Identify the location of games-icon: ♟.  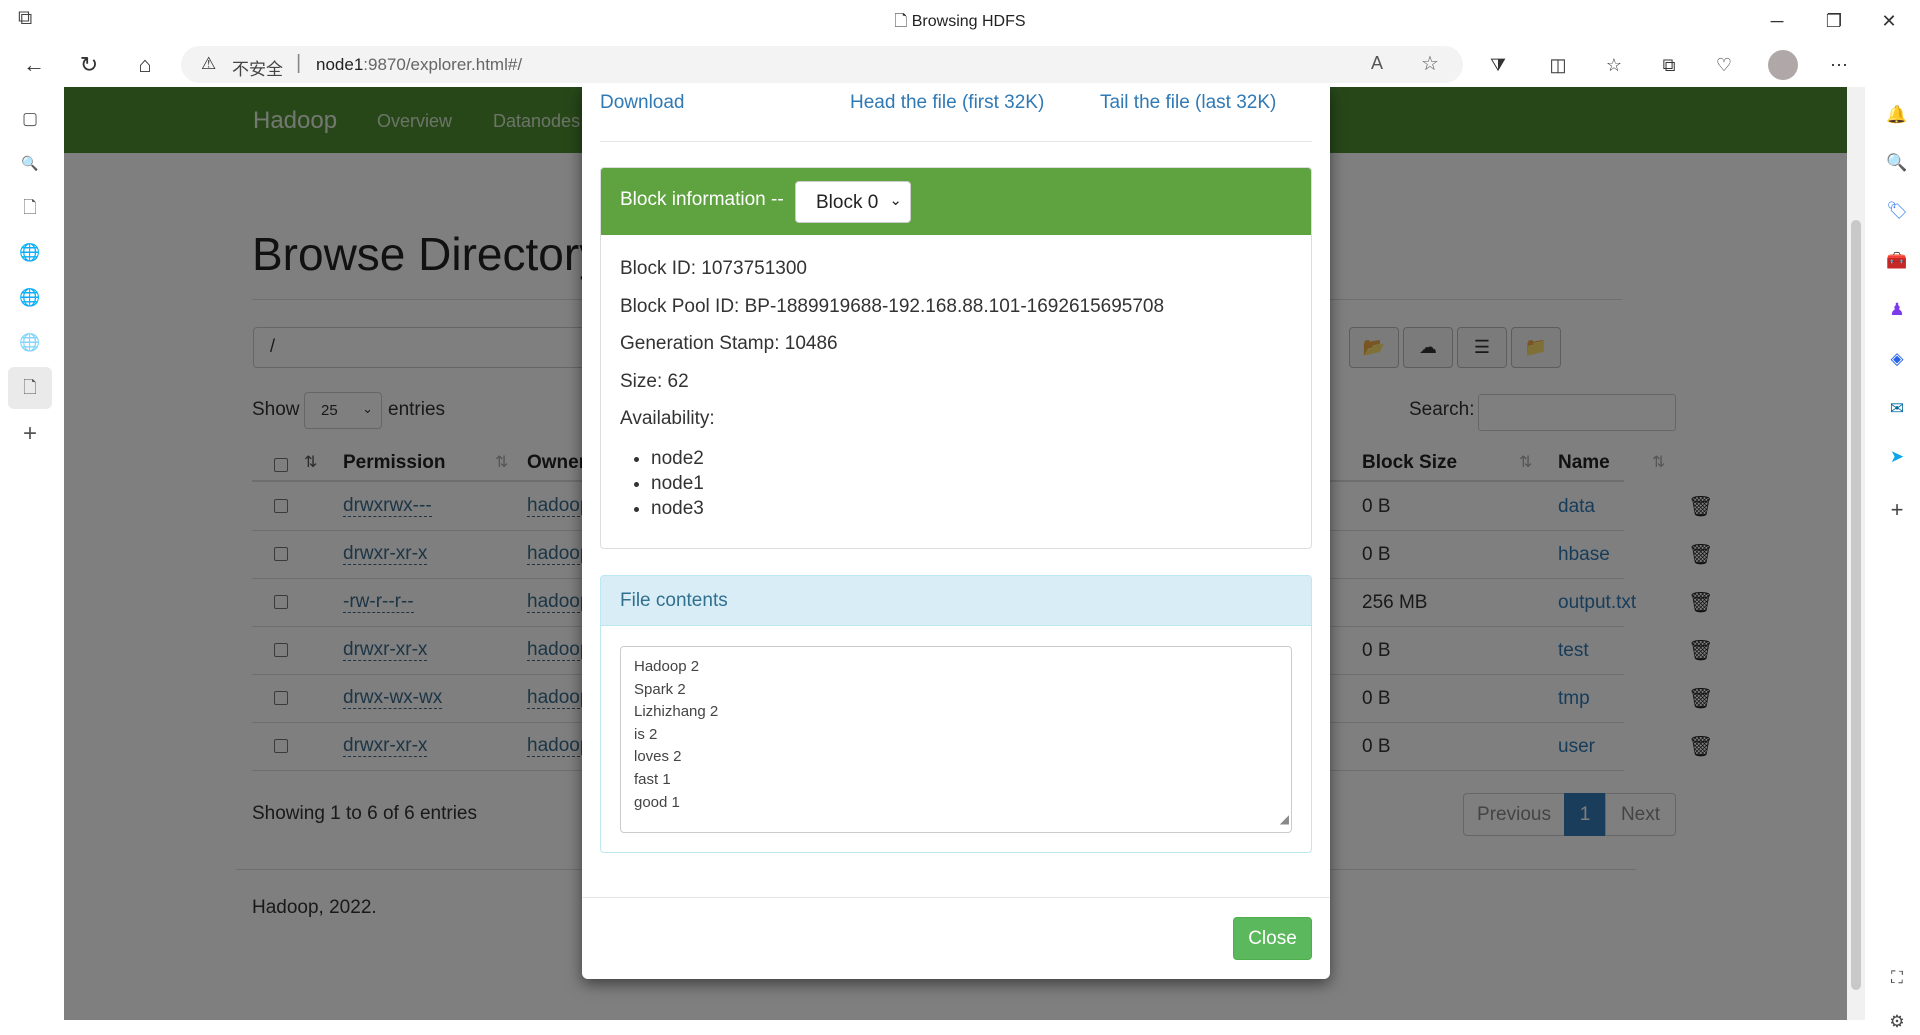
(1897, 310).